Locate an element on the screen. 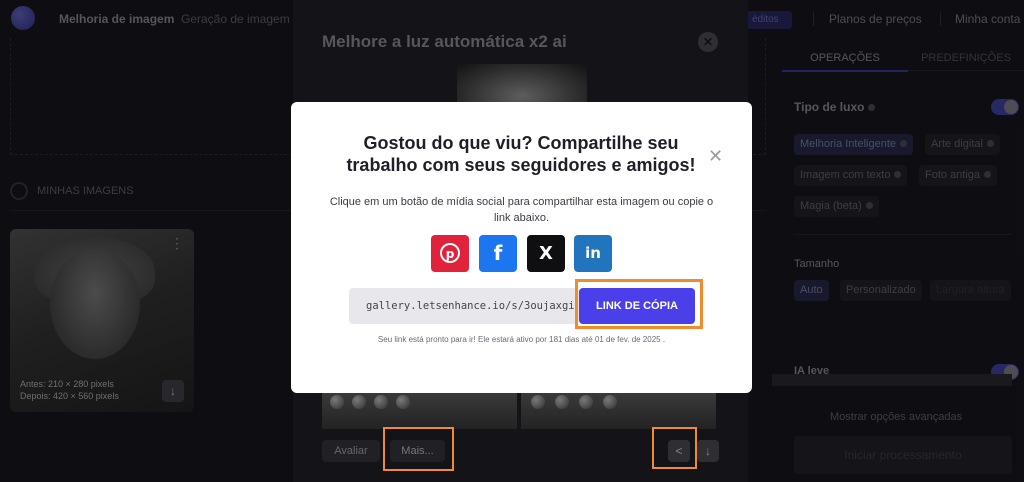 This screenshot has width=1024, height=482. highlight-copy-button is located at coordinates (639, 304).